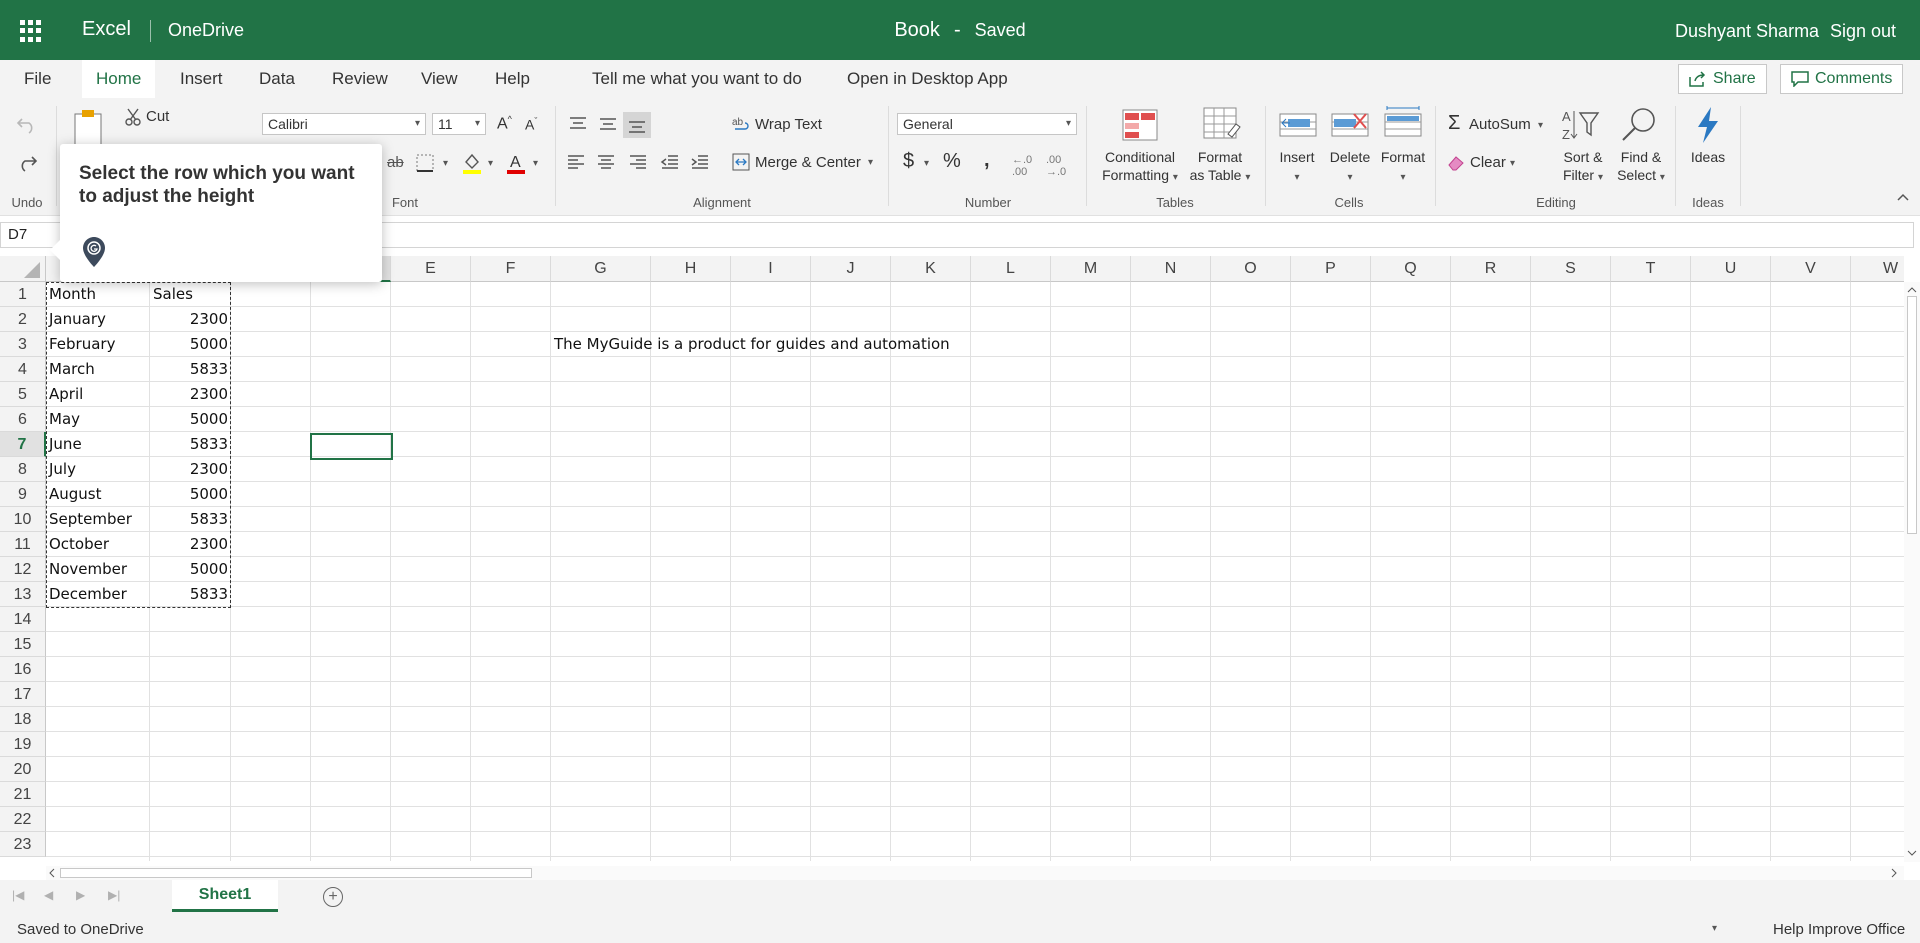 The image size is (1920, 943). I want to click on tab-review: Review, so click(360, 79).